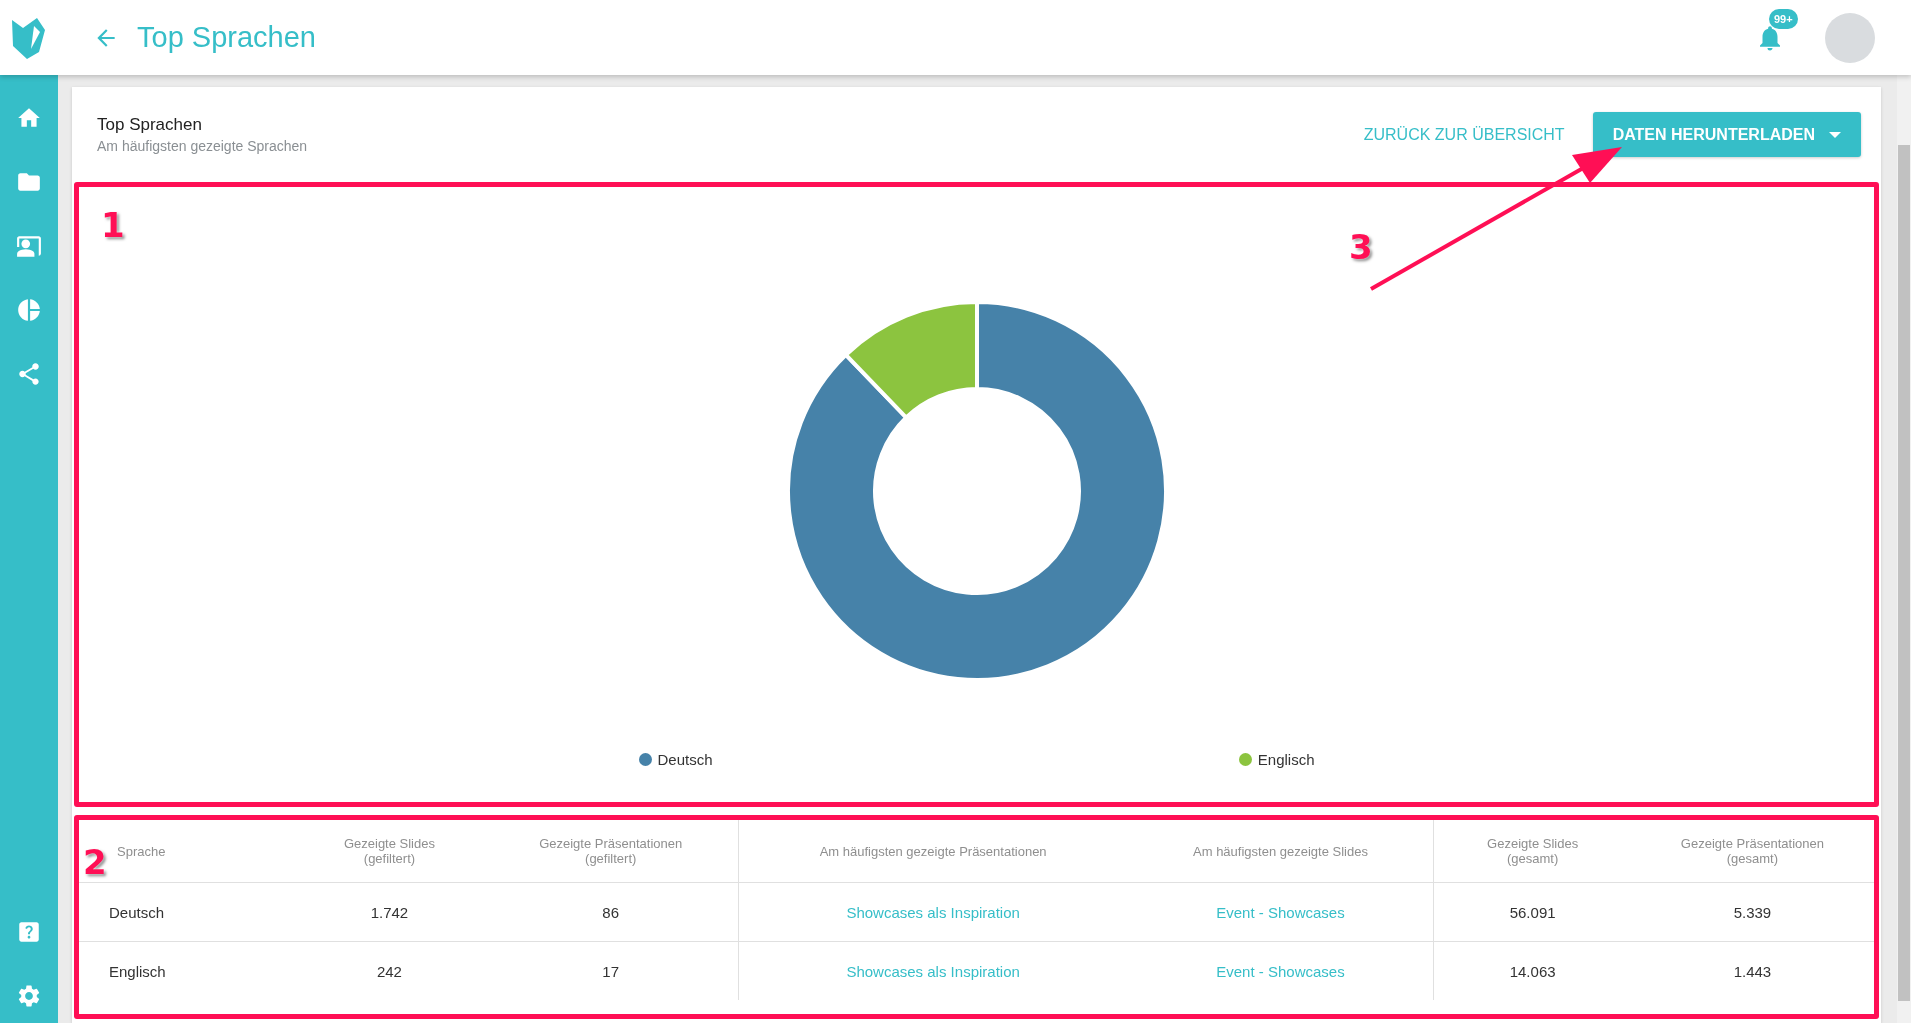 The width and height of the screenshot is (1911, 1023). I want to click on legend-label: Englisch, so click(1286, 759).